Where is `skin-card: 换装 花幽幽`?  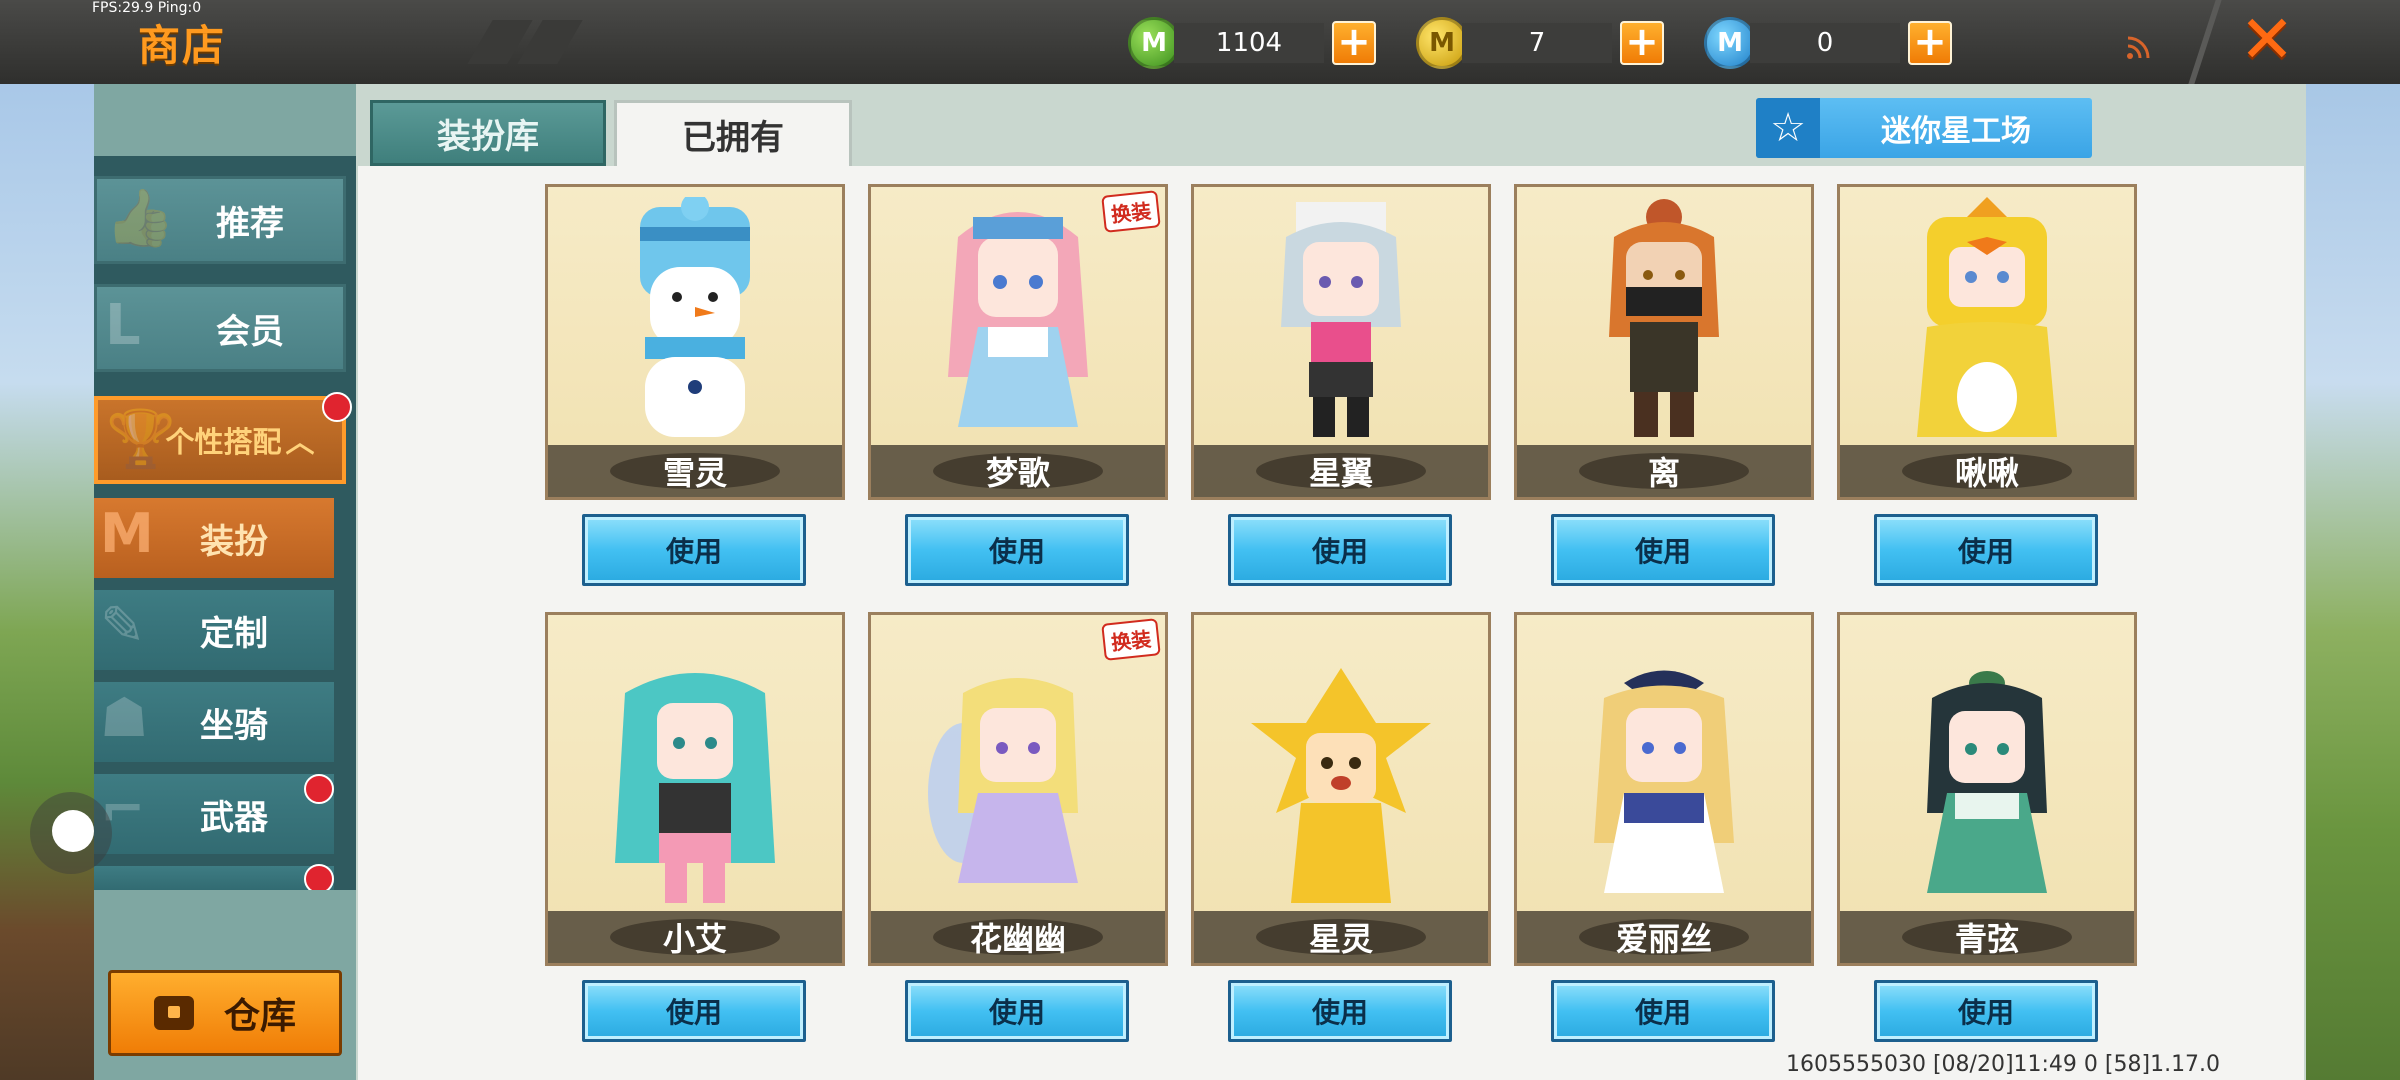
skin-card: 换装 花幽幽 is located at coordinates (1018, 789).